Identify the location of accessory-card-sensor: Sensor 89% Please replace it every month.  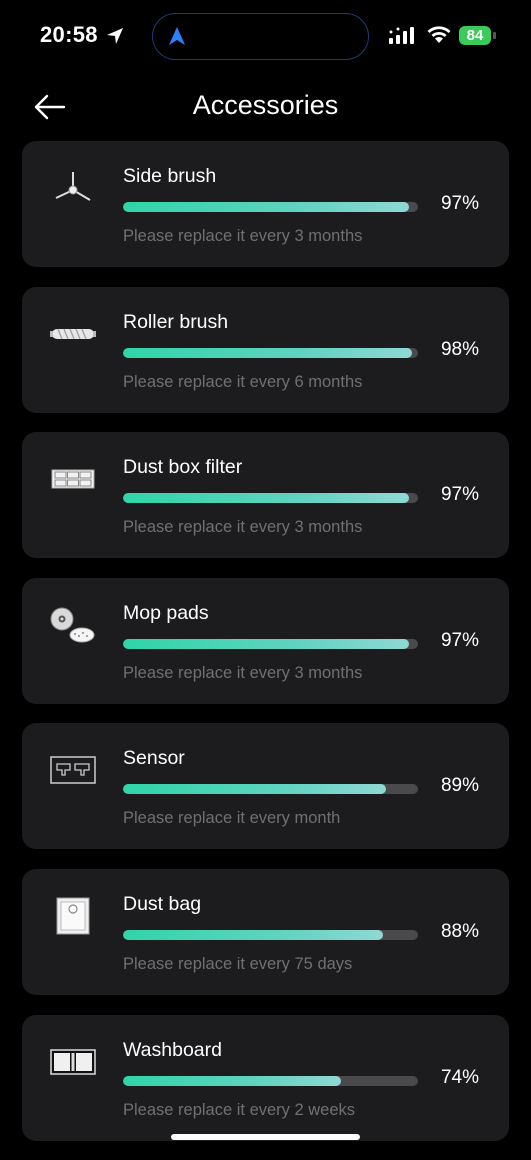
(265, 786).